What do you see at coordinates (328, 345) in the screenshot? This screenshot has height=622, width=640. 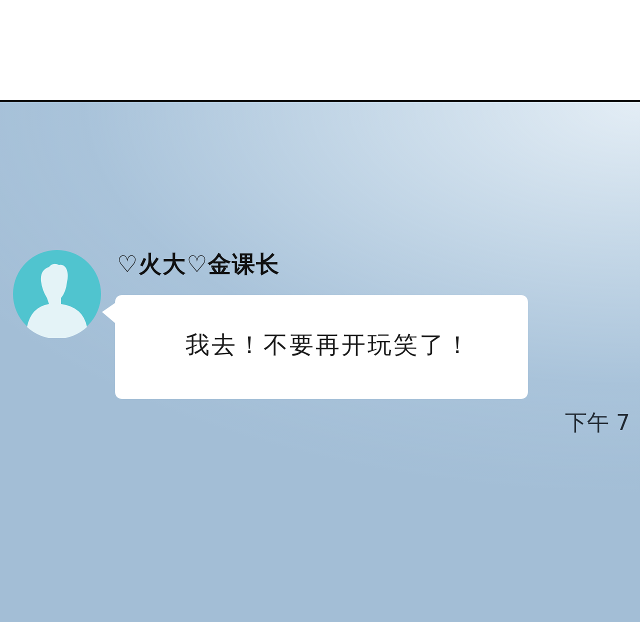 I see `message-text: 我去！不要再开玩笑了！` at bounding box center [328, 345].